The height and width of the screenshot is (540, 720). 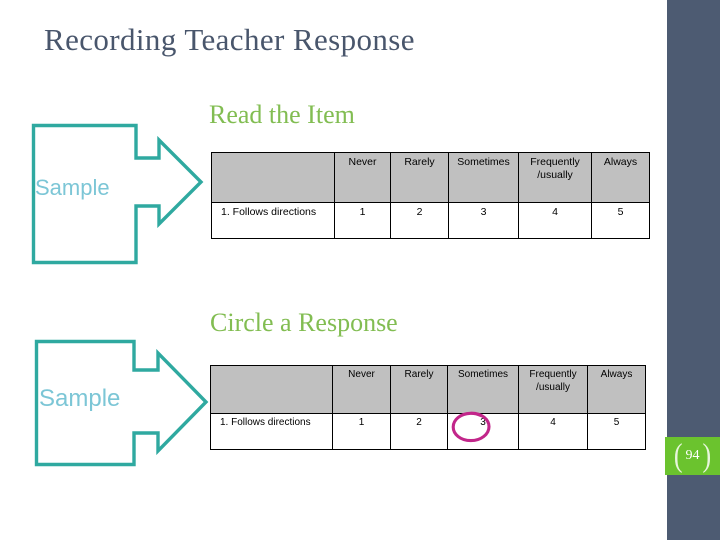 I want to click on slide-title: Recording Teacher Response, so click(x=229, y=39).